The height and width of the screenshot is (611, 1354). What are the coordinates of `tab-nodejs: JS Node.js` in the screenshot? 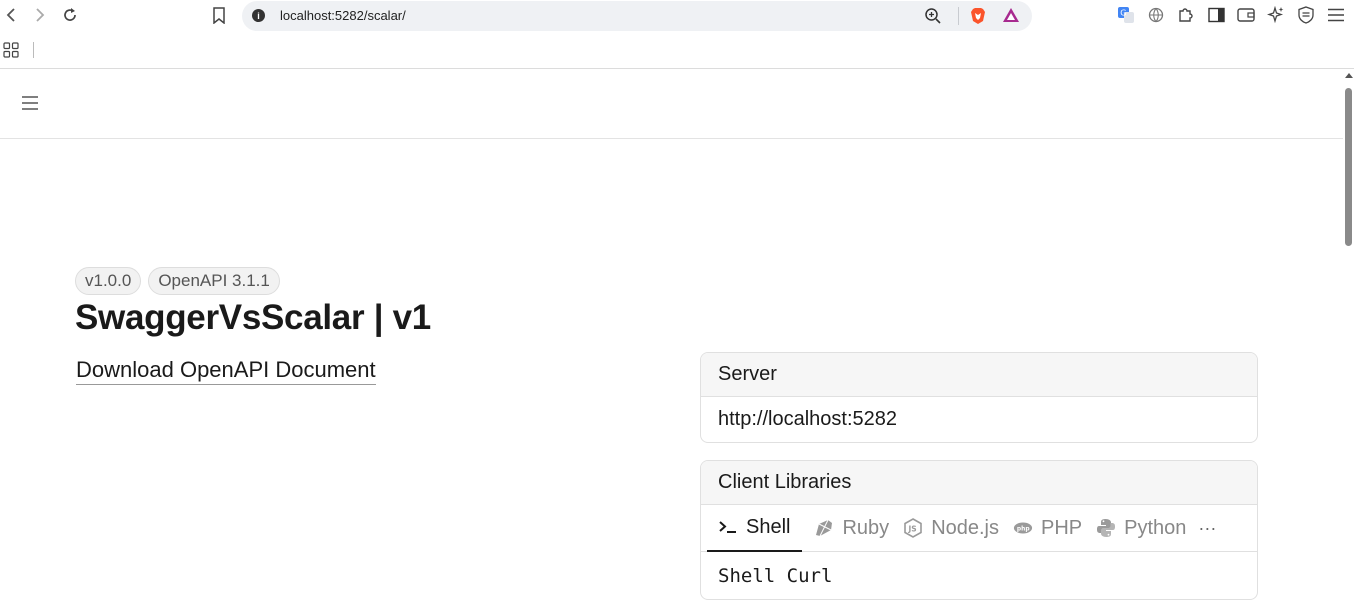 It's located at (951, 528).